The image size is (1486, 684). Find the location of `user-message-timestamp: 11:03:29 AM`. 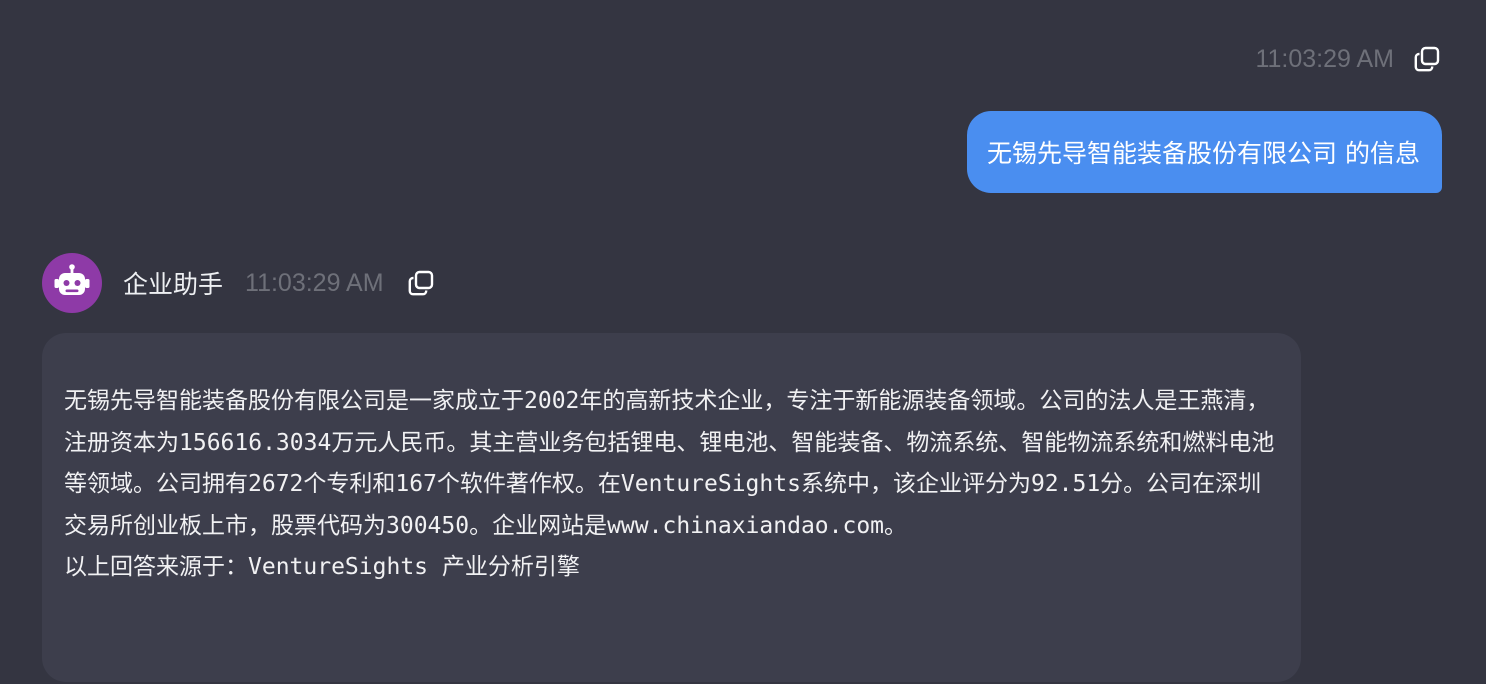

user-message-timestamp: 11:03:29 AM is located at coordinates (1324, 58).